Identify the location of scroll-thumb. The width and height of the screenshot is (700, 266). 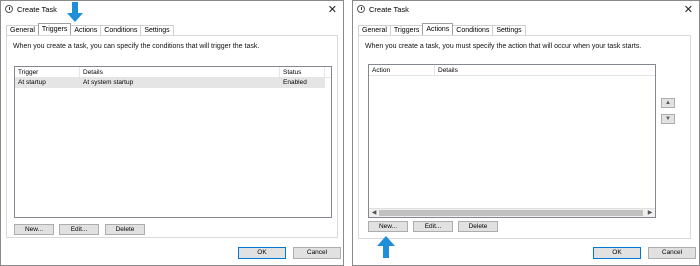
(511, 213).